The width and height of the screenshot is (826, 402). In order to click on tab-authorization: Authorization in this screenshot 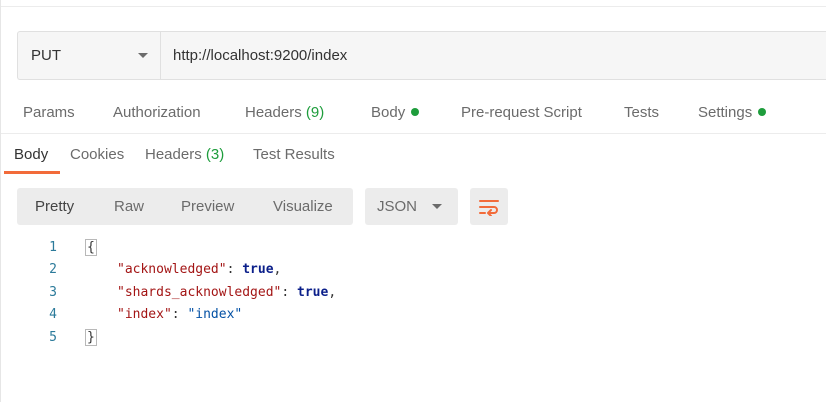, I will do `click(157, 112)`.